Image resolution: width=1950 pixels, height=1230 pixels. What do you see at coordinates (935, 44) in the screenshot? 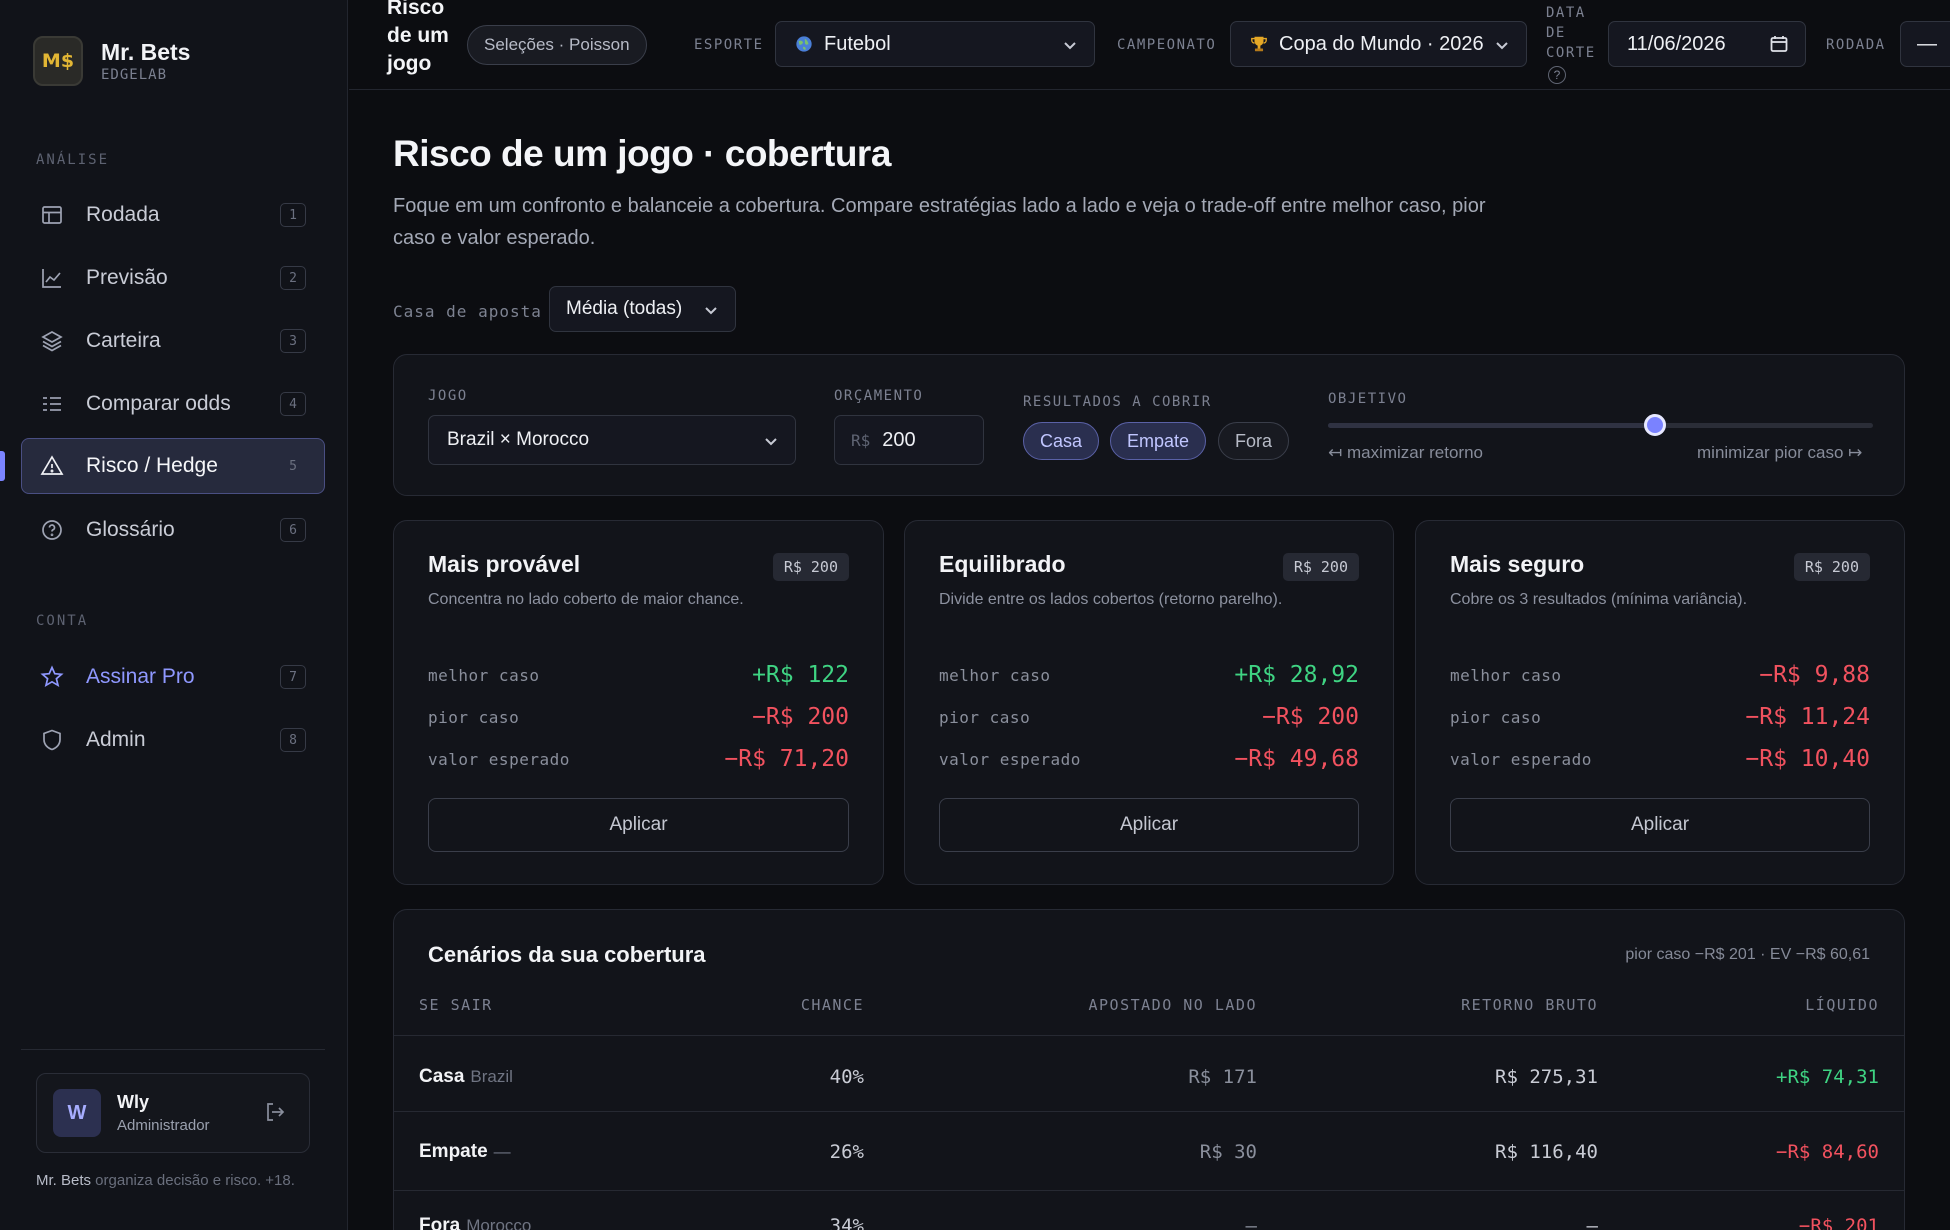
I see `sport-select: Futebol` at bounding box center [935, 44].